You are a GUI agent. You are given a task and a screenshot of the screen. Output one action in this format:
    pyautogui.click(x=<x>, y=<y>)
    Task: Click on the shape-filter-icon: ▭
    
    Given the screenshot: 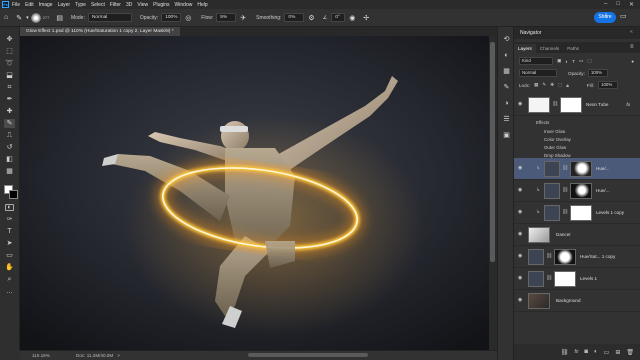 What is the action you would take?
    pyautogui.click(x=581, y=61)
    